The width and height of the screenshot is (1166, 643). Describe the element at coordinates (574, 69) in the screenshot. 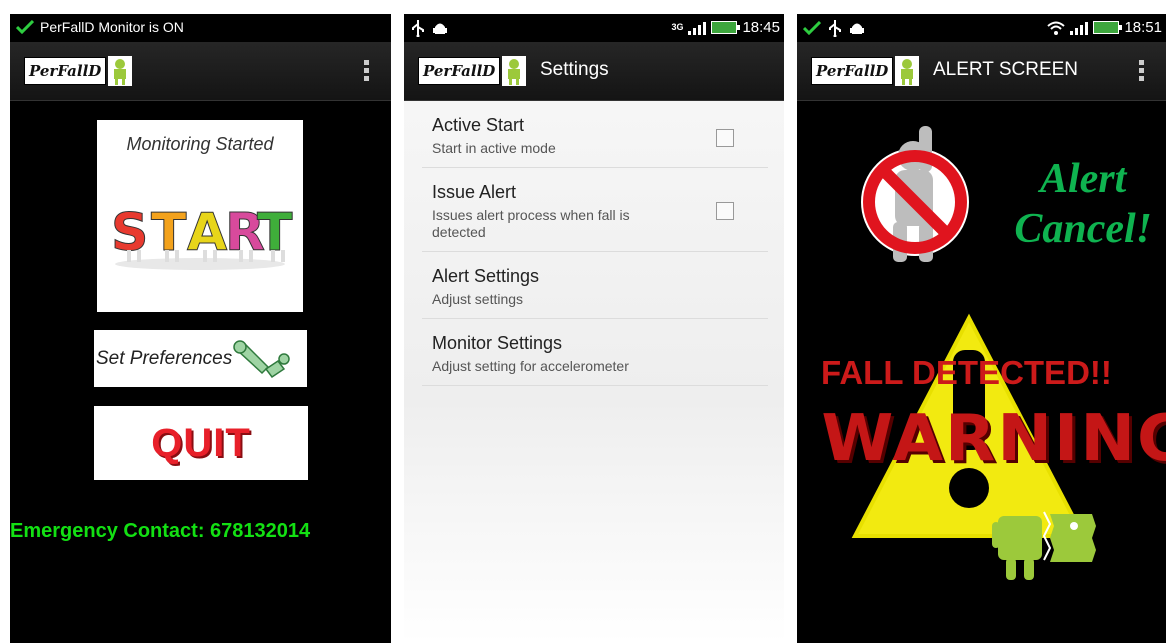

I see `screen-title: Settings` at that location.